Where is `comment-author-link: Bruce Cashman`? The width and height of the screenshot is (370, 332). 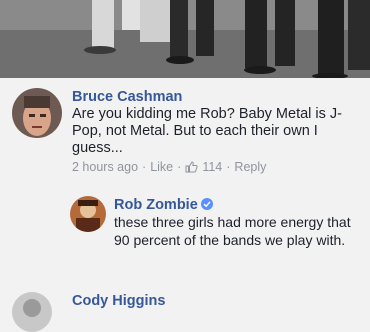 comment-author-link: Bruce Cashman is located at coordinates (219, 97).